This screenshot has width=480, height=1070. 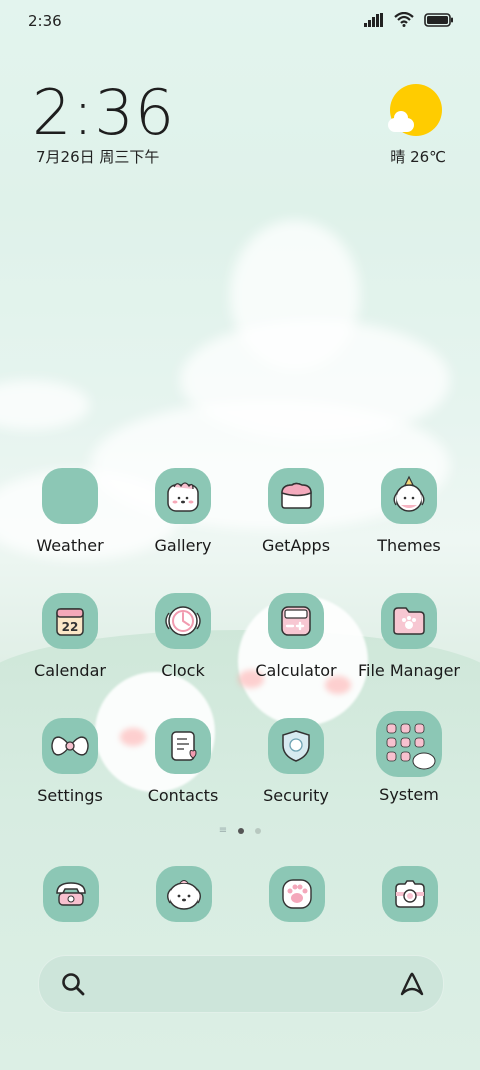 I want to click on app-label: Calculator, so click(x=296, y=670).